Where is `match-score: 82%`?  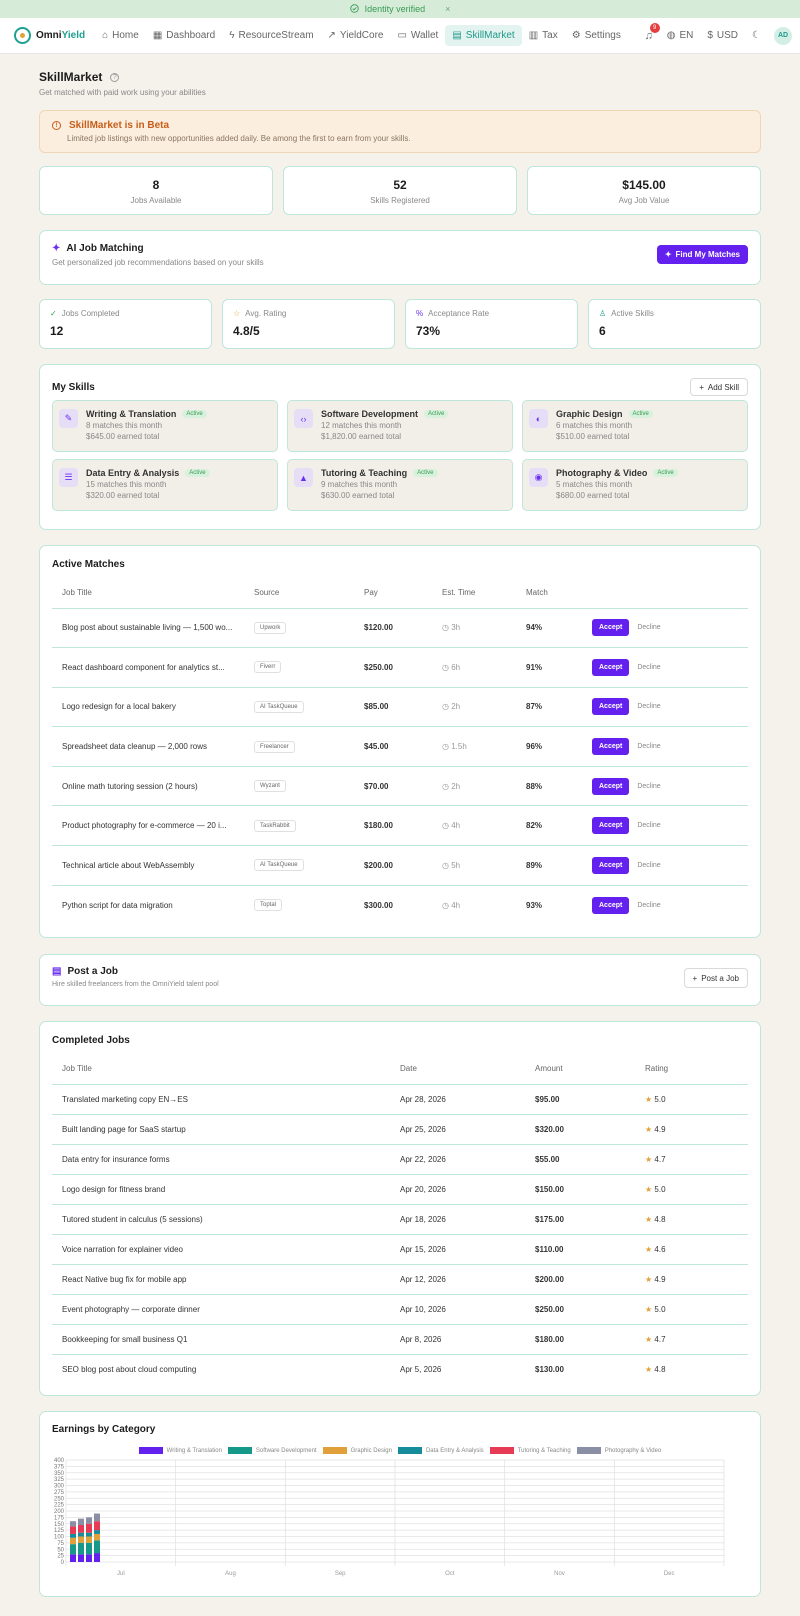
match-score: 82% is located at coordinates (549, 826).